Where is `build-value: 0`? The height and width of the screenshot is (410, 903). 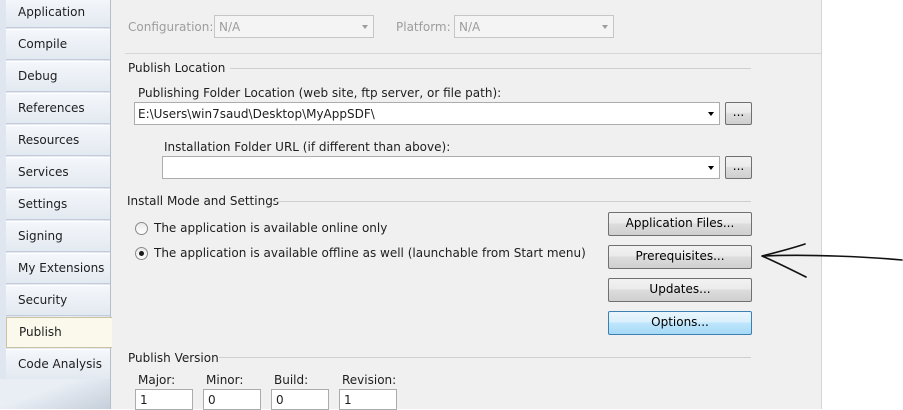
build-value: 0 is located at coordinates (280, 400).